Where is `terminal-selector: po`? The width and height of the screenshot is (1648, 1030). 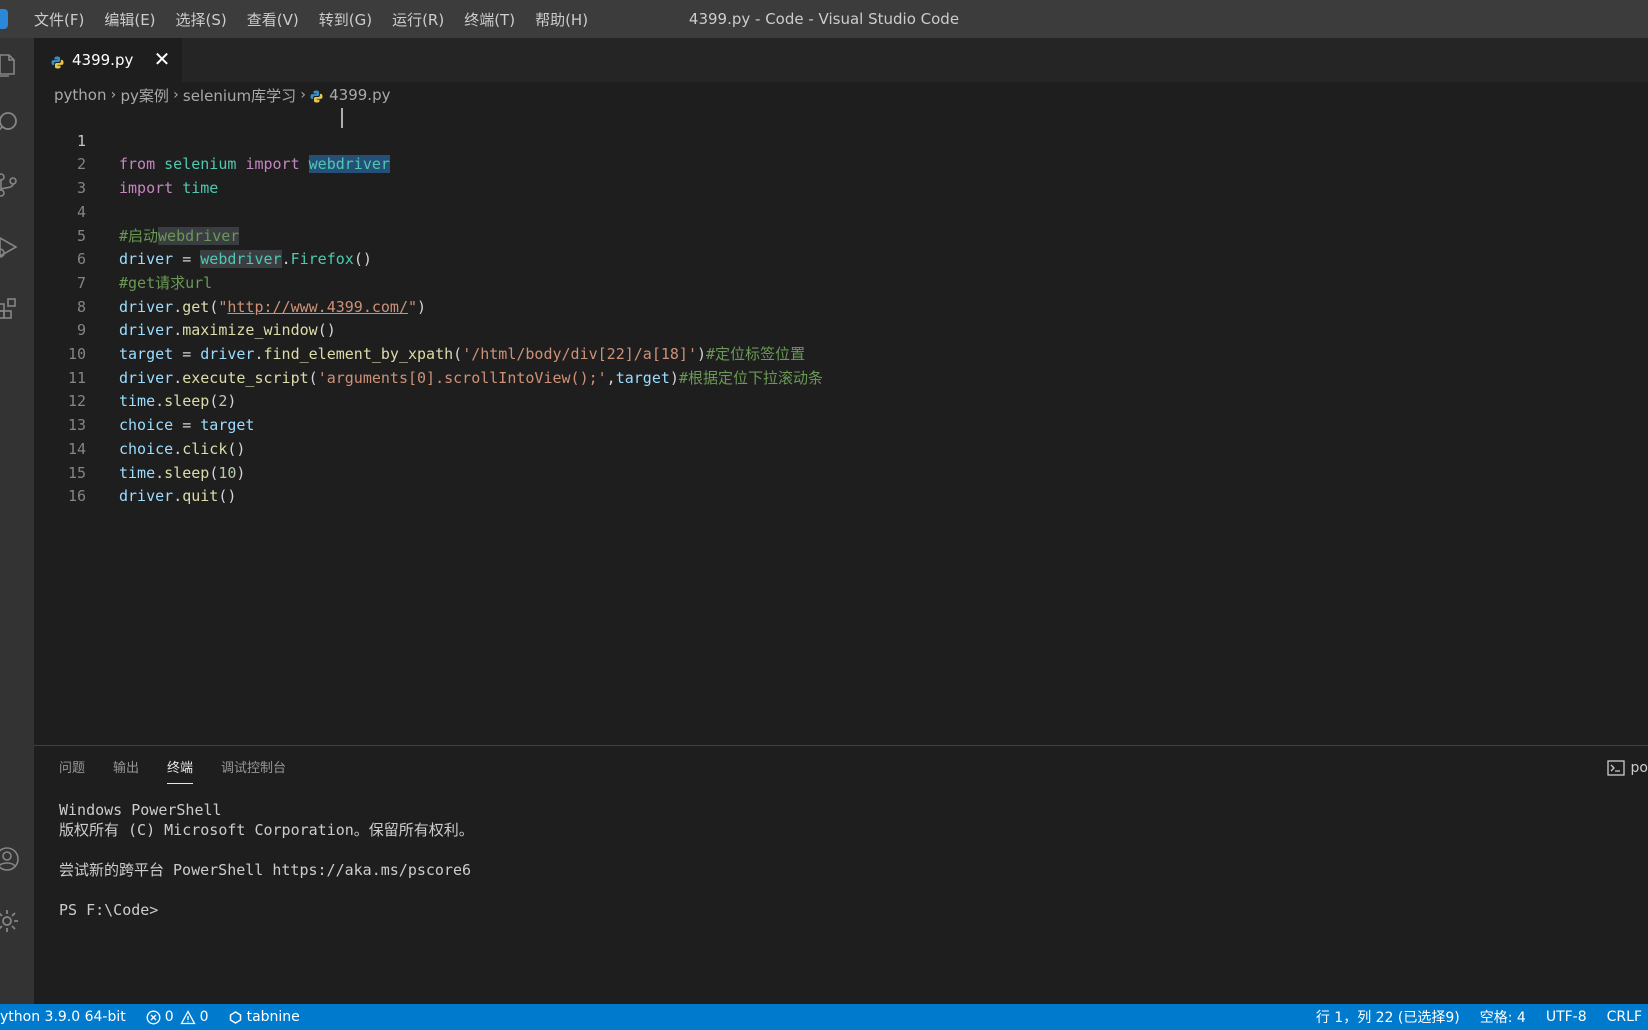
terminal-selector: po is located at coordinates (1627, 768).